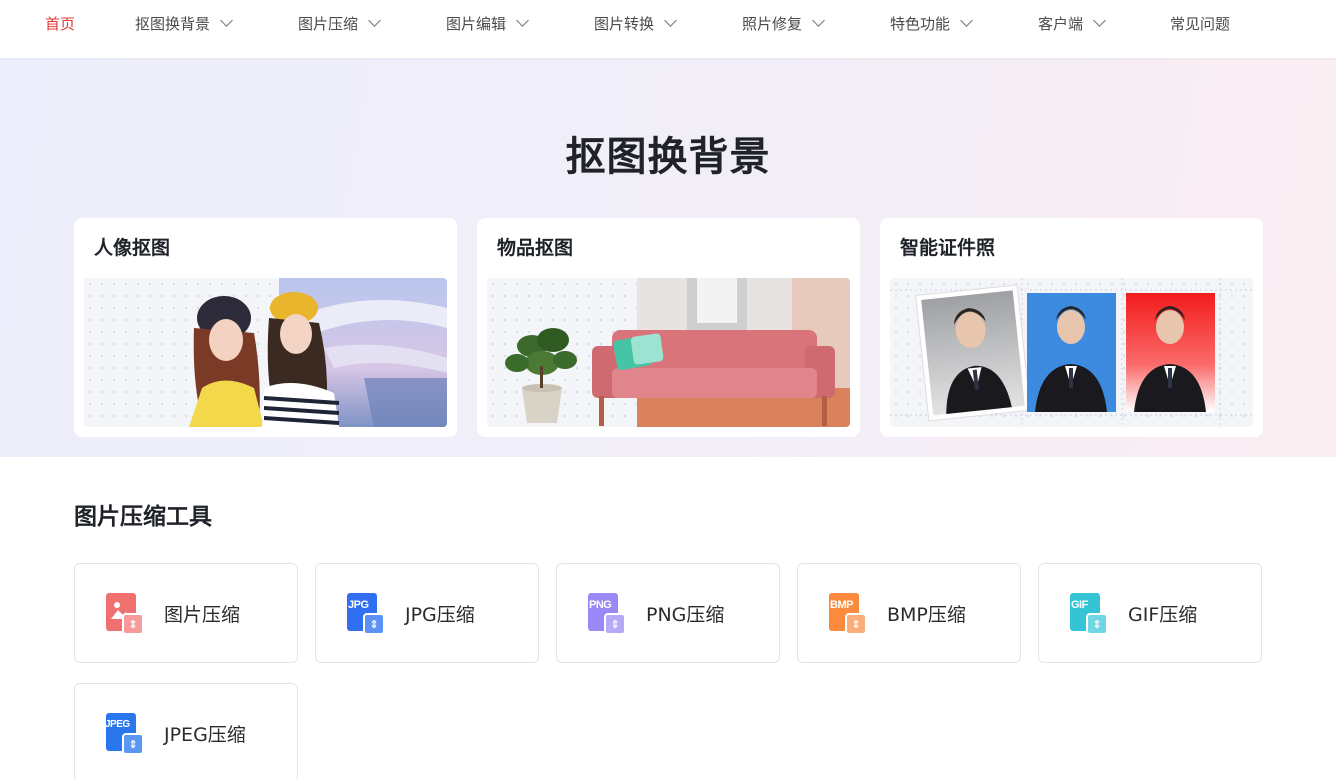 This screenshot has height=779, width=1336. I want to click on object-cutout-image, so click(668, 352).